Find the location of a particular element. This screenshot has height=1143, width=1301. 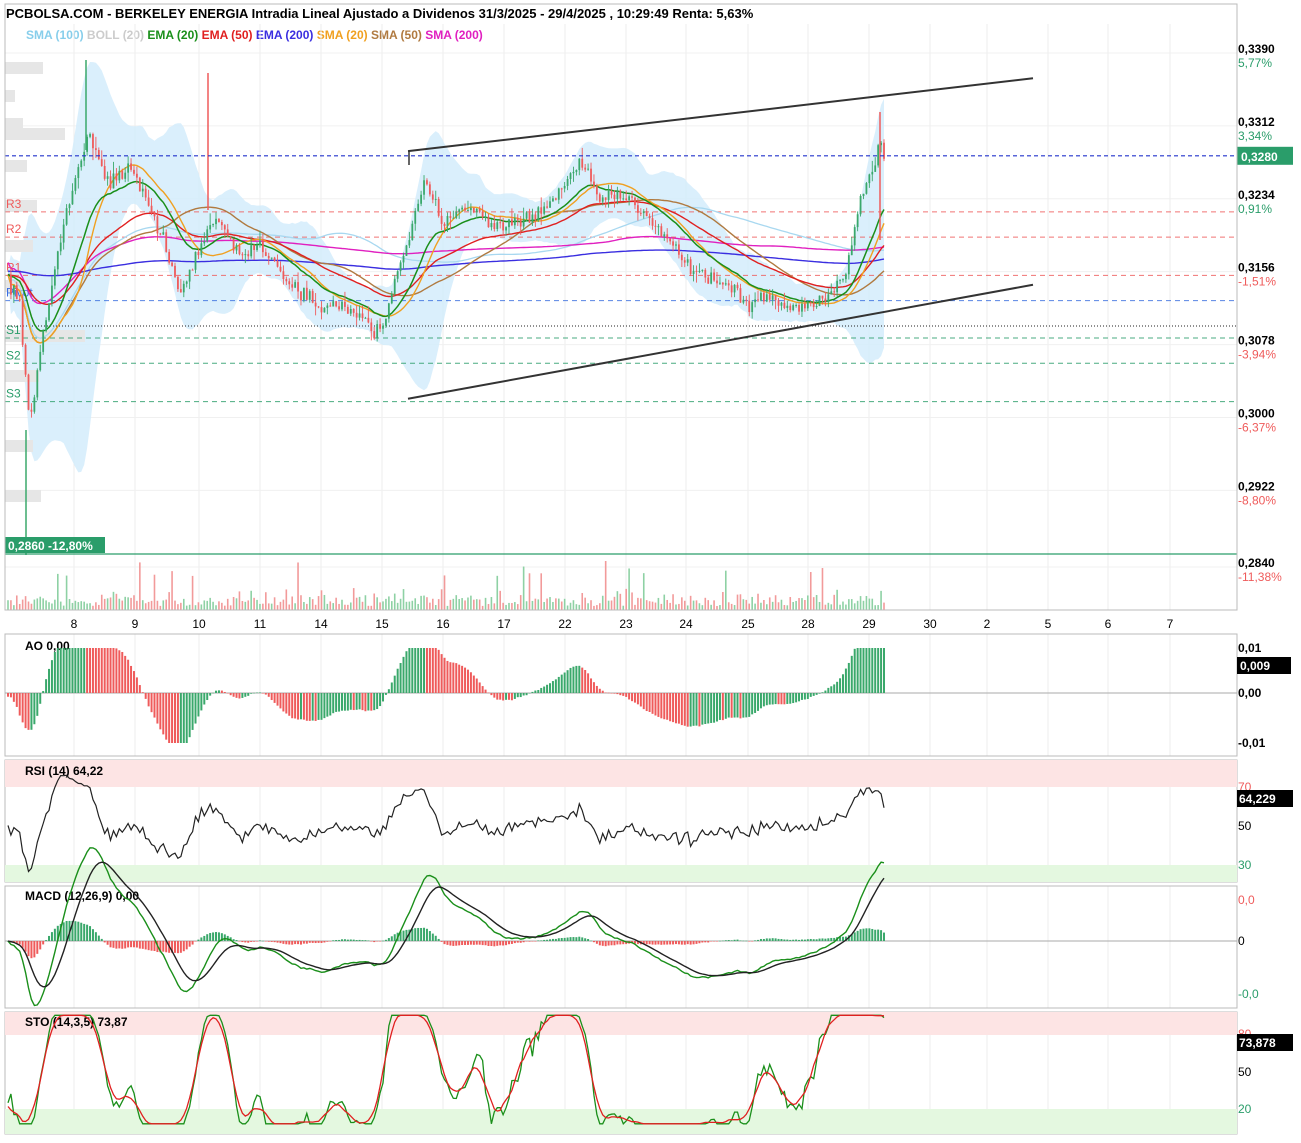

macd-y-tick: 0,0 is located at coordinates (1246, 900).